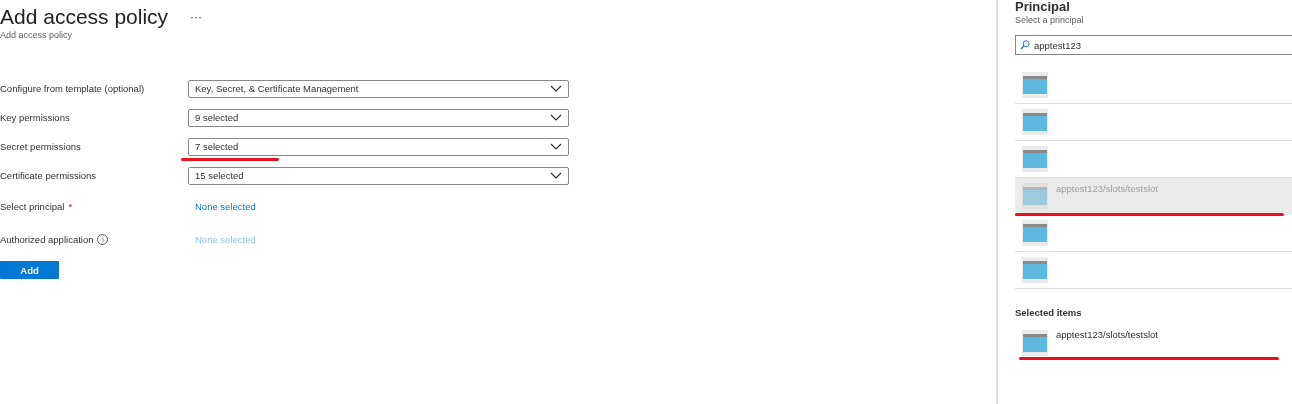 The height and width of the screenshot is (404, 1292). What do you see at coordinates (29, 270) in the screenshot?
I see `add-button: Add` at bounding box center [29, 270].